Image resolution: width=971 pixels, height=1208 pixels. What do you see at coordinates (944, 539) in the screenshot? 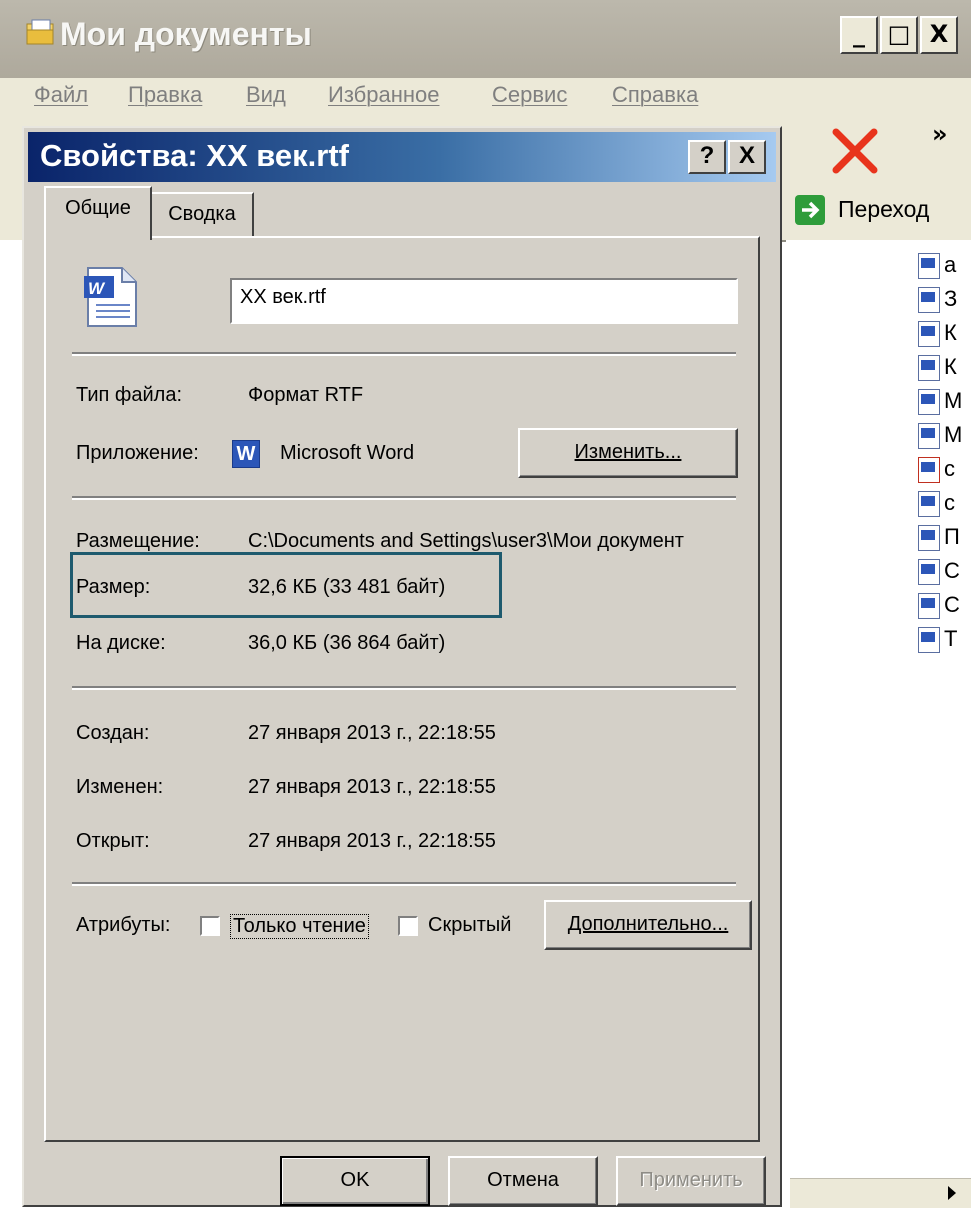
I see `list-item: П` at bounding box center [944, 539].